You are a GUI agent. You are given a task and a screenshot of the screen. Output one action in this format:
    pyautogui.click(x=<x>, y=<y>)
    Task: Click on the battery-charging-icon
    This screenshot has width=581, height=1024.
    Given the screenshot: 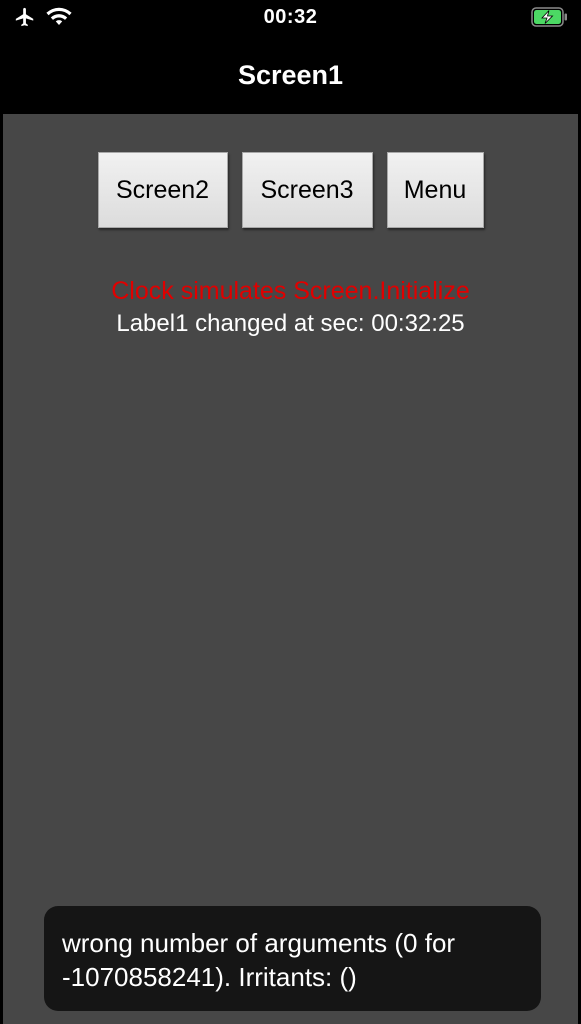 What is the action you would take?
    pyautogui.click(x=550, y=17)
    